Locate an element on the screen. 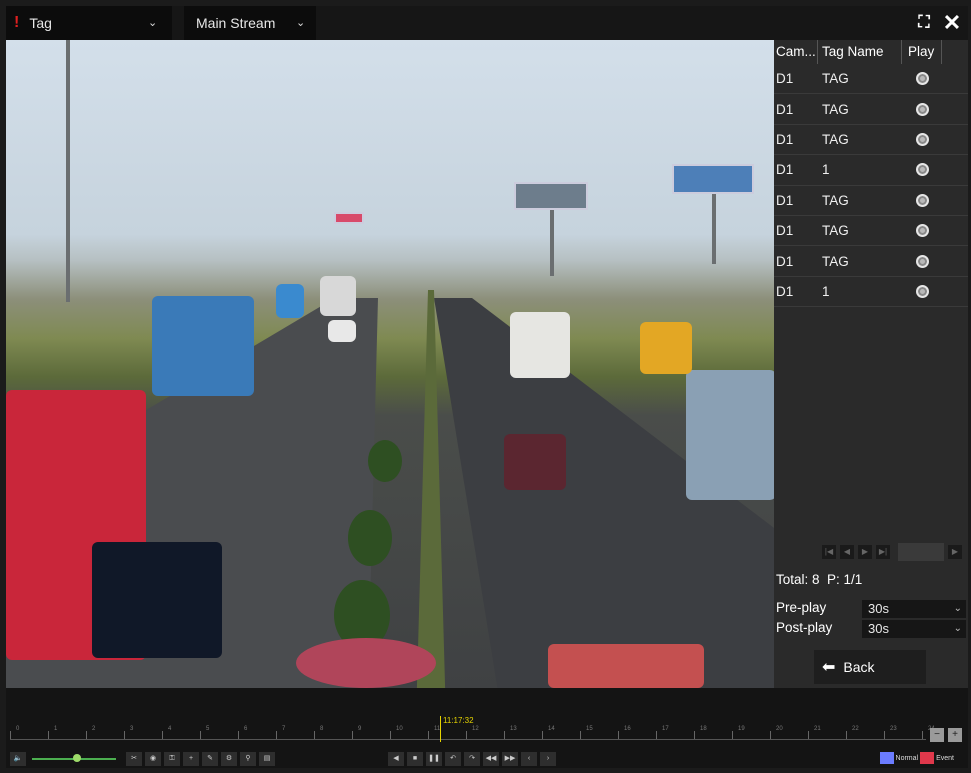 The image size is (971, 773). digital-zoom-icon: ⚲ is located at coordinates (248, 759).